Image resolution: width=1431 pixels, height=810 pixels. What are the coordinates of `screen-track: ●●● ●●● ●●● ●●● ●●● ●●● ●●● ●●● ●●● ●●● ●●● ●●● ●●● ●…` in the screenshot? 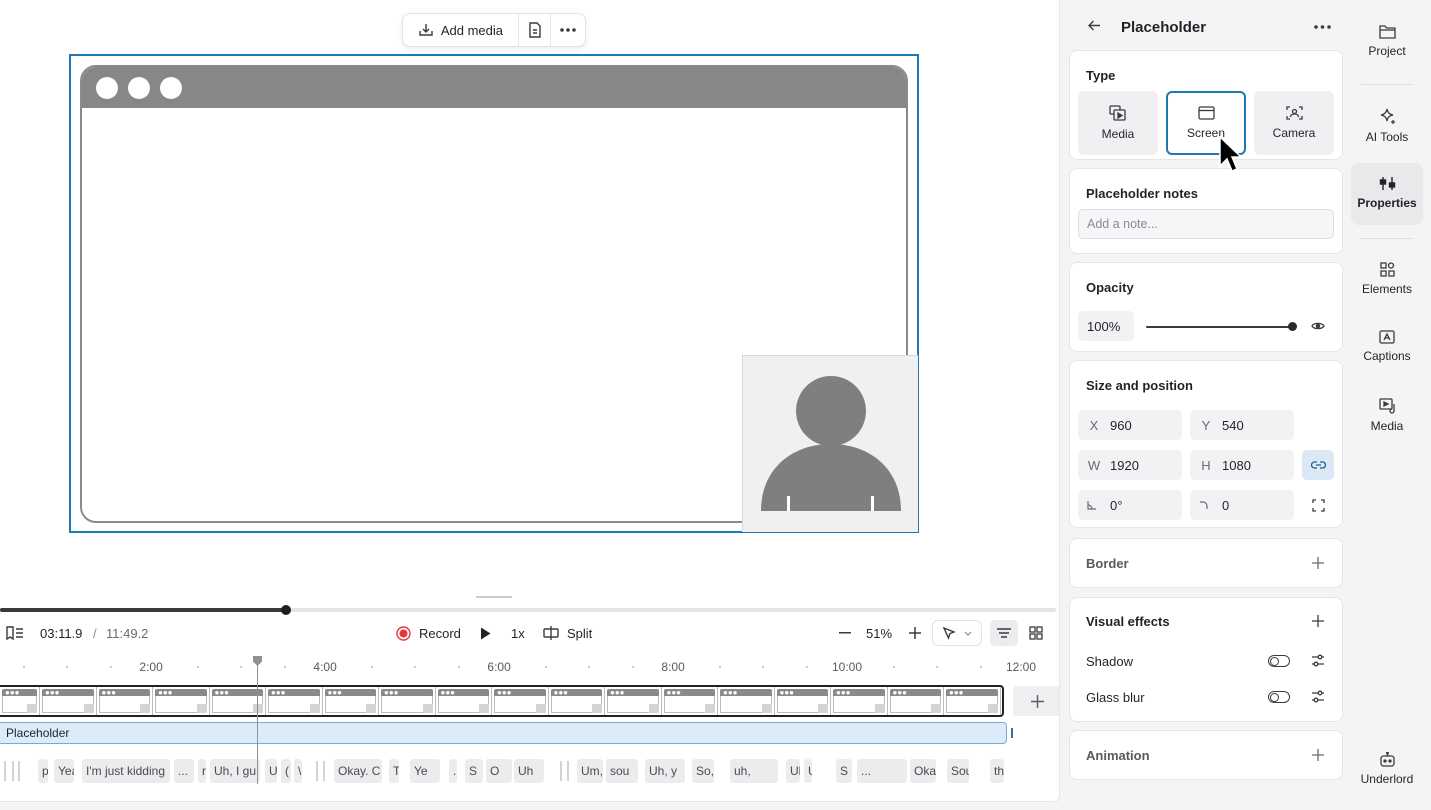 It's located at (502, 701).